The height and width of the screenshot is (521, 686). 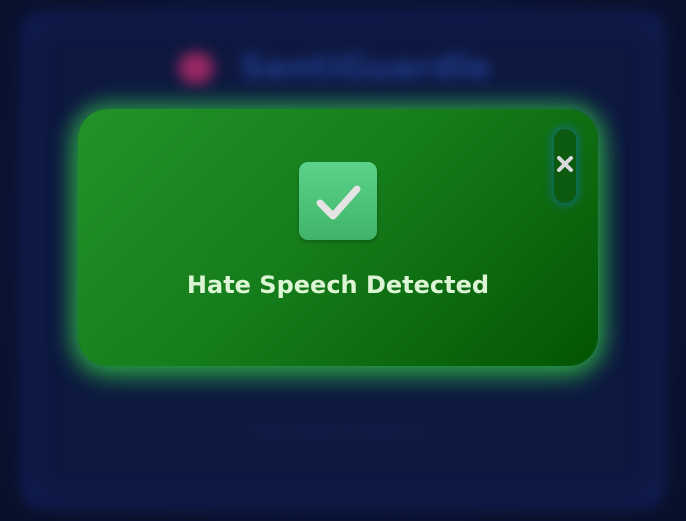 I want to click on app-caption: Hate Speech Detector, so click(x=340, y=430).